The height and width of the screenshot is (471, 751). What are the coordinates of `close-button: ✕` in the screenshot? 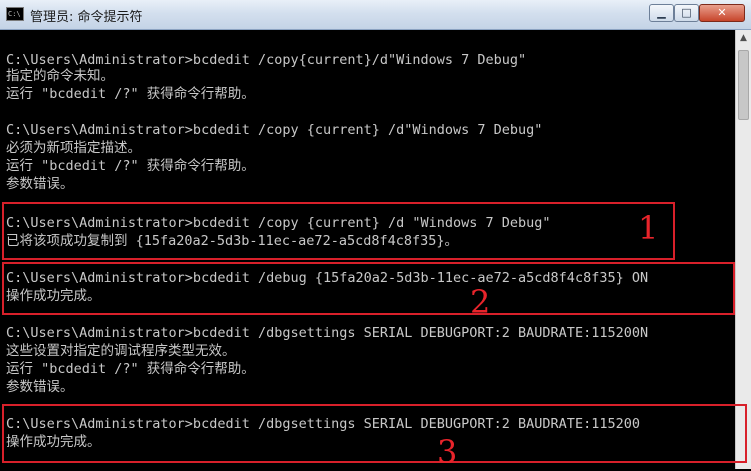 It's located at (722, 13).